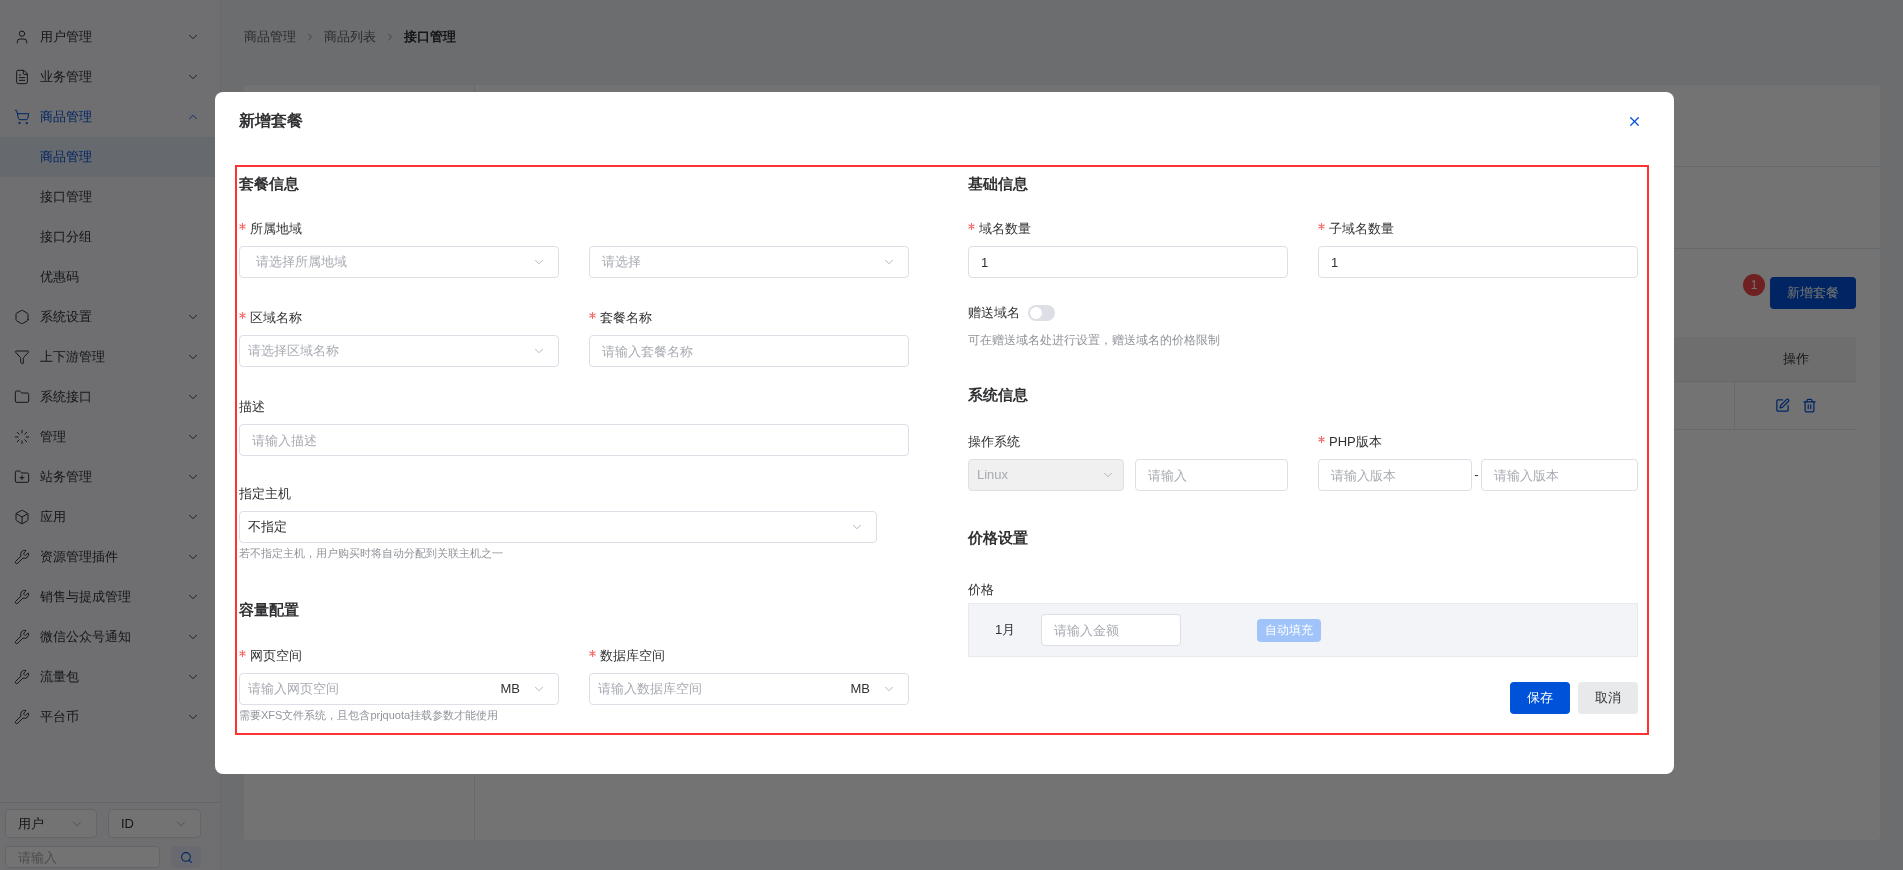  I want to click on funnel-icon, so click(22, 357).